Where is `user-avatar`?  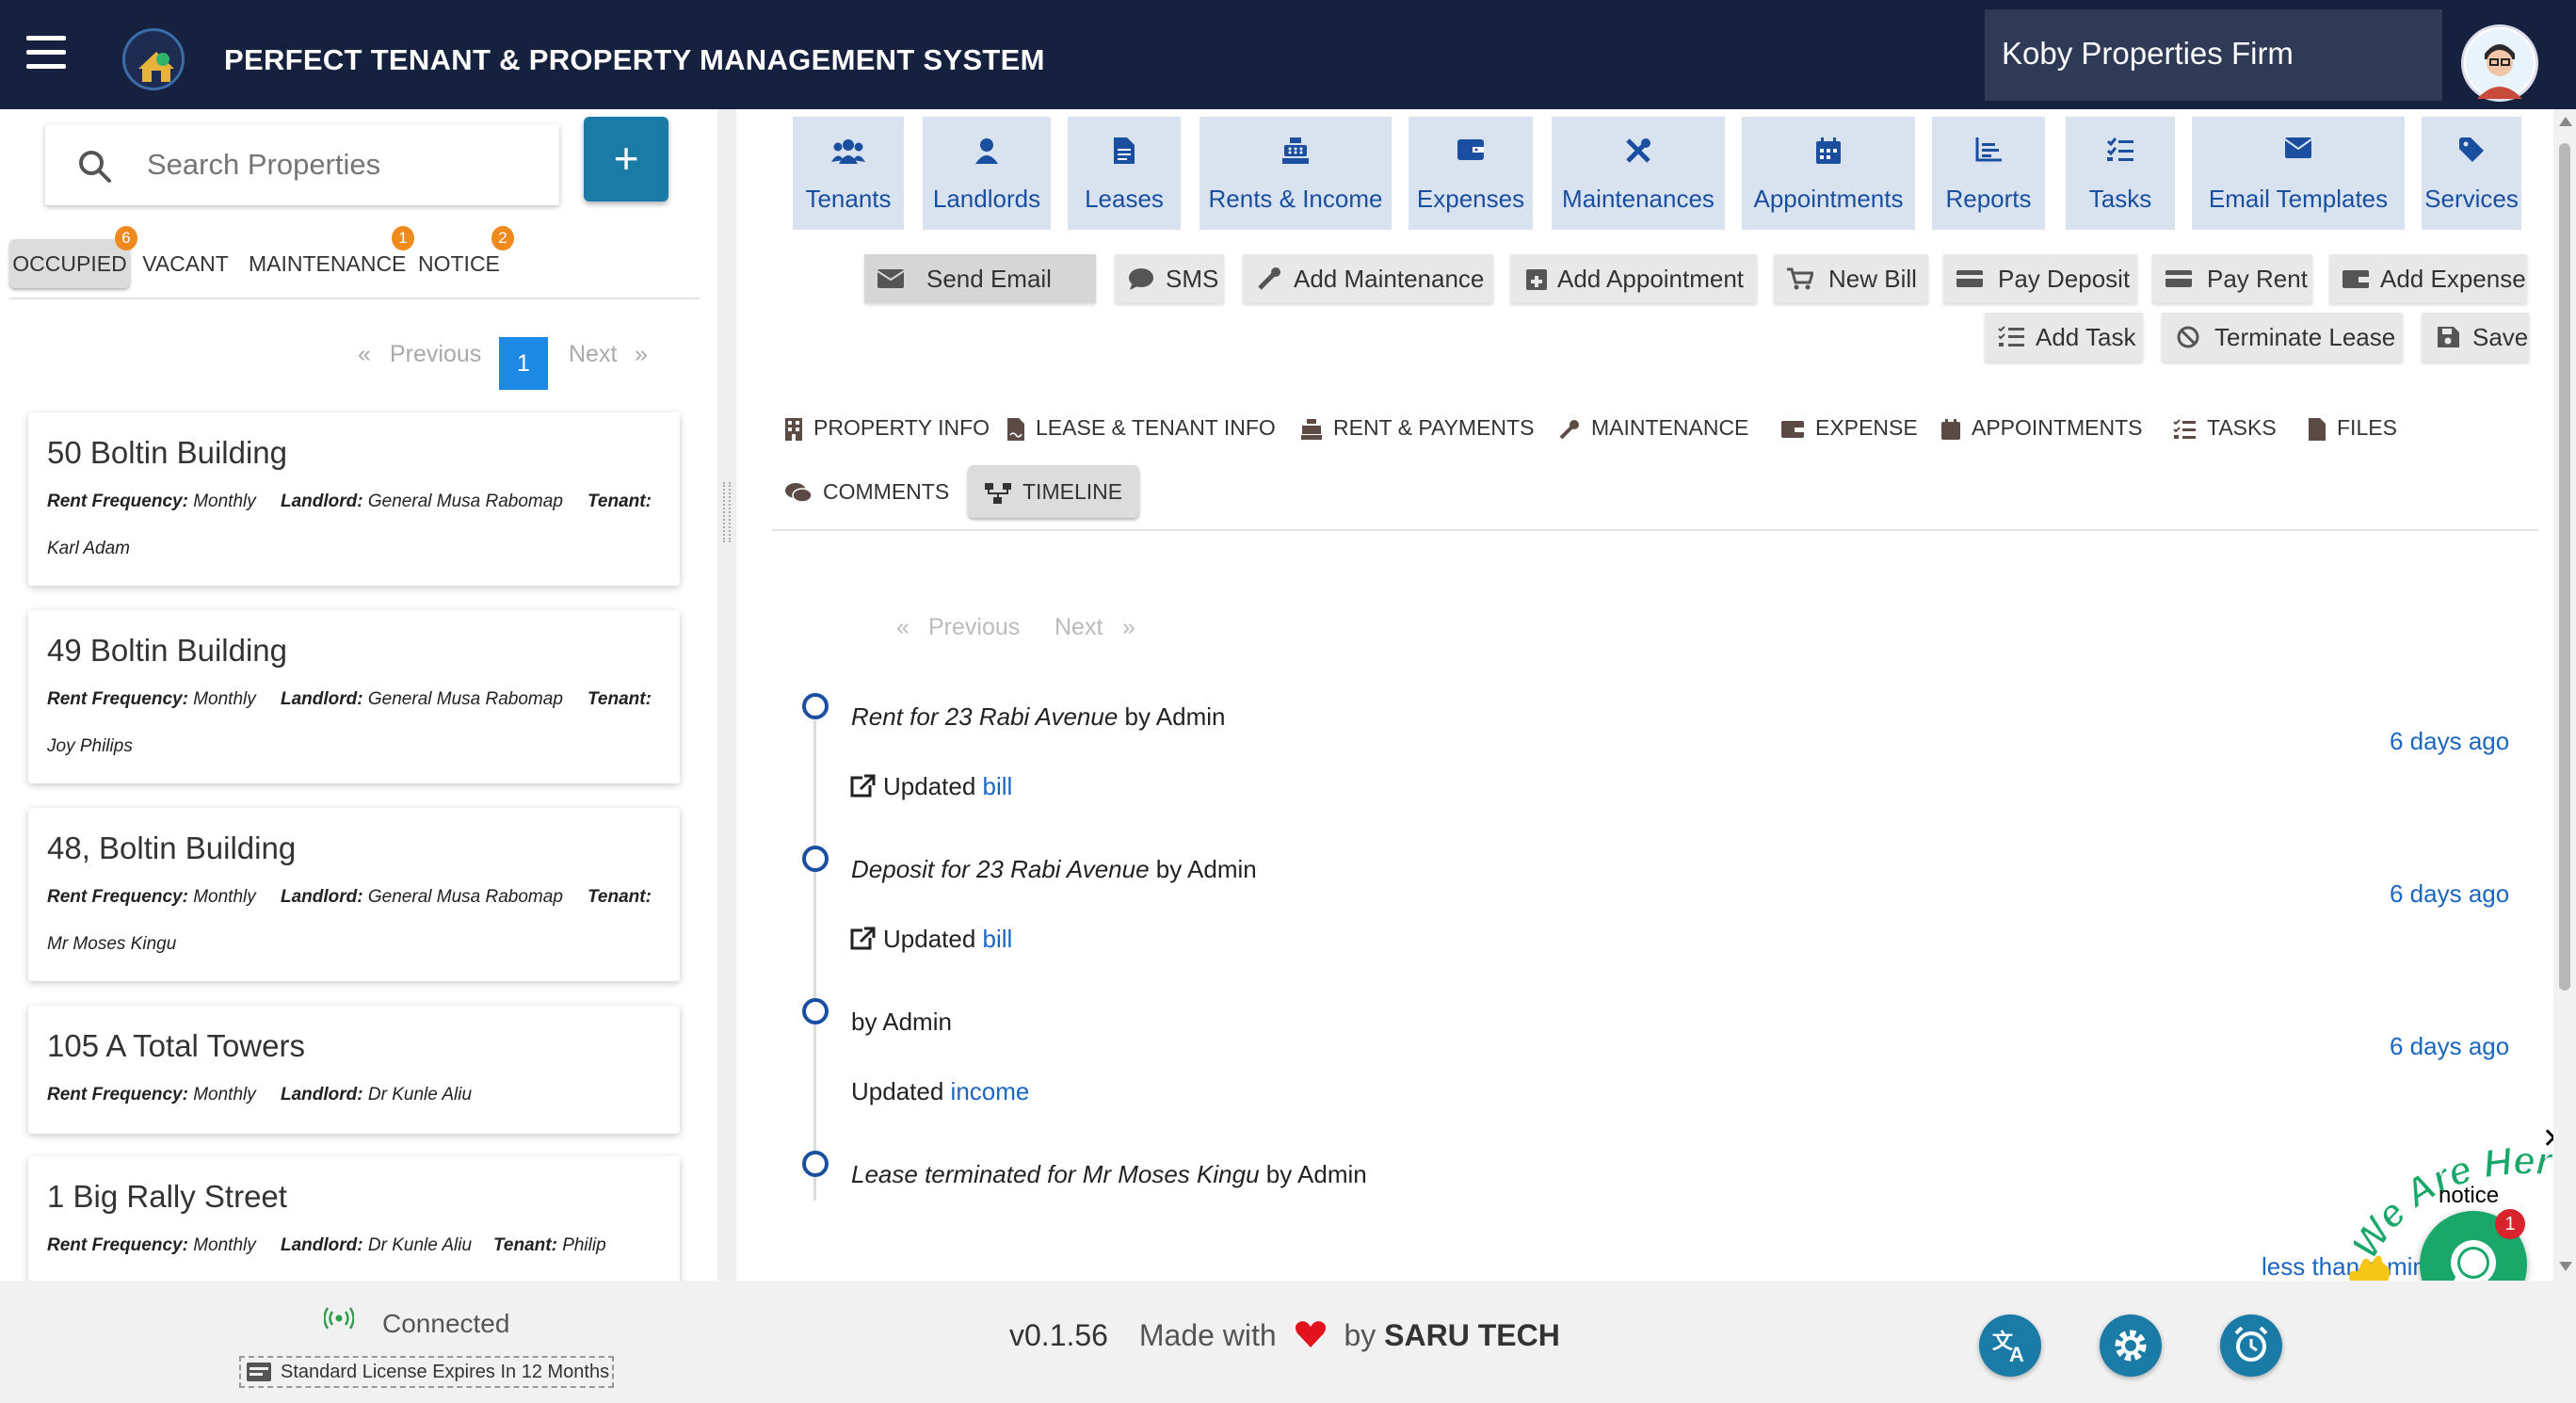
user-avatar is located at coordinates (2499, 63).